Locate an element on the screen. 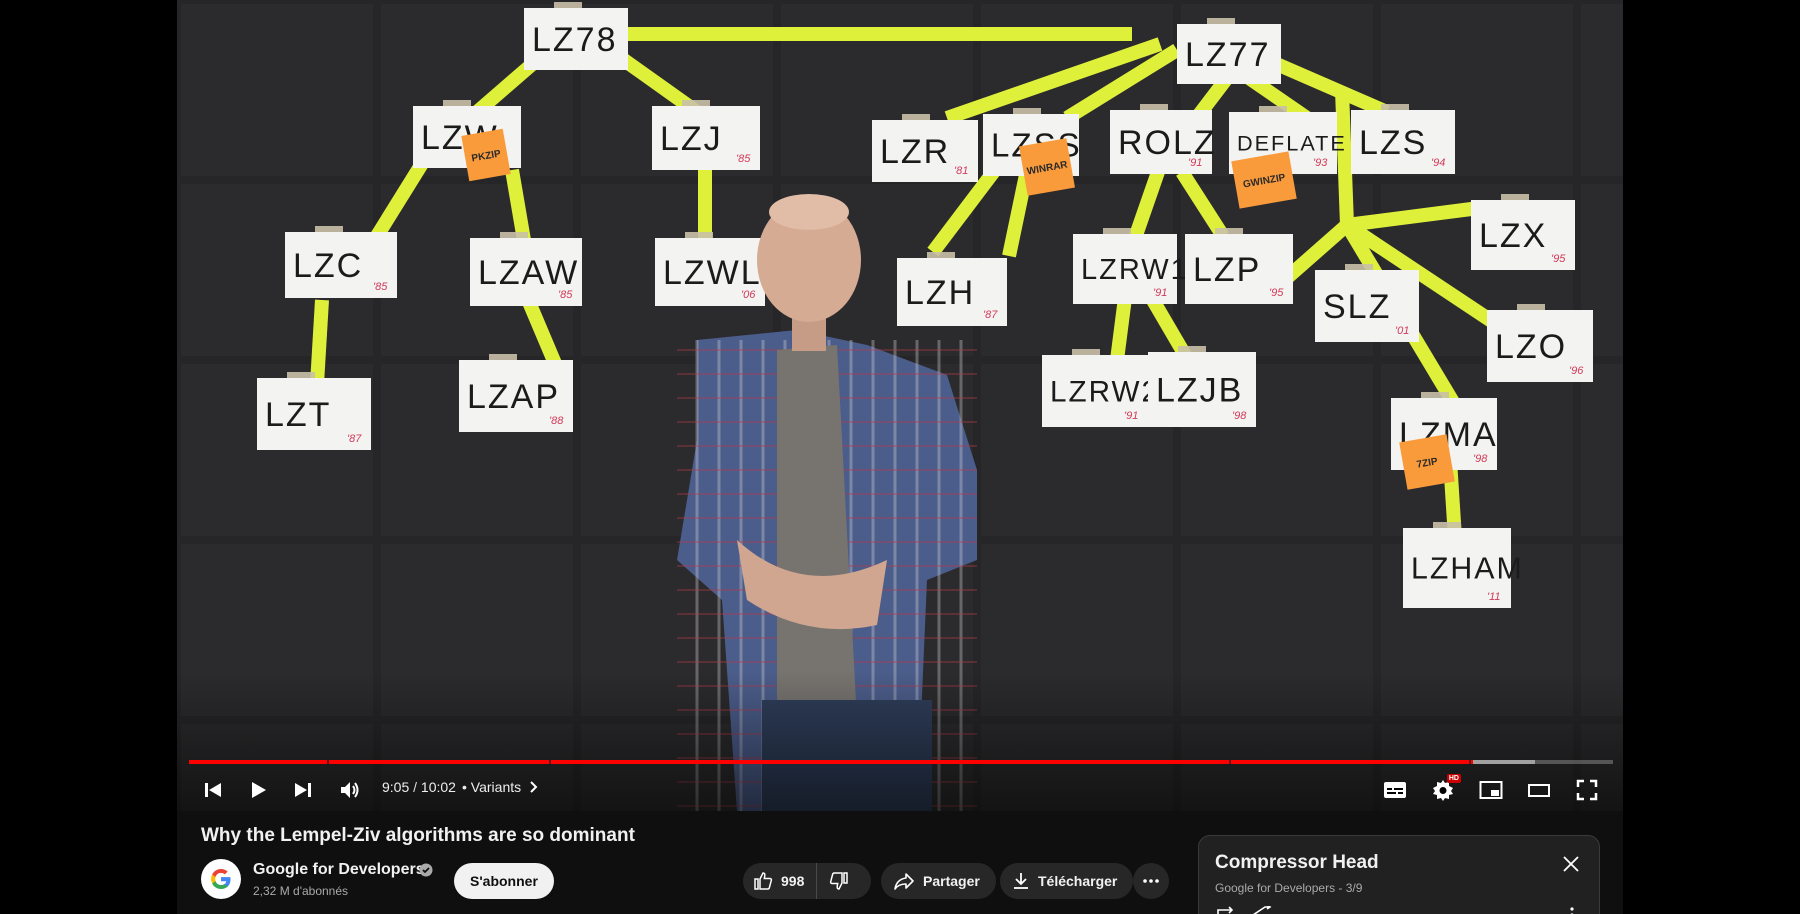  note-label: LZ77 is located at coordinates (1228, 55).